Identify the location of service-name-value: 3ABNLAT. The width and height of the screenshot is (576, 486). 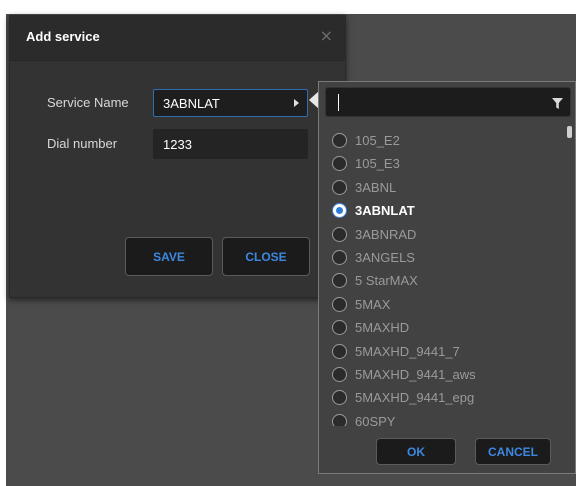
(191, 103).